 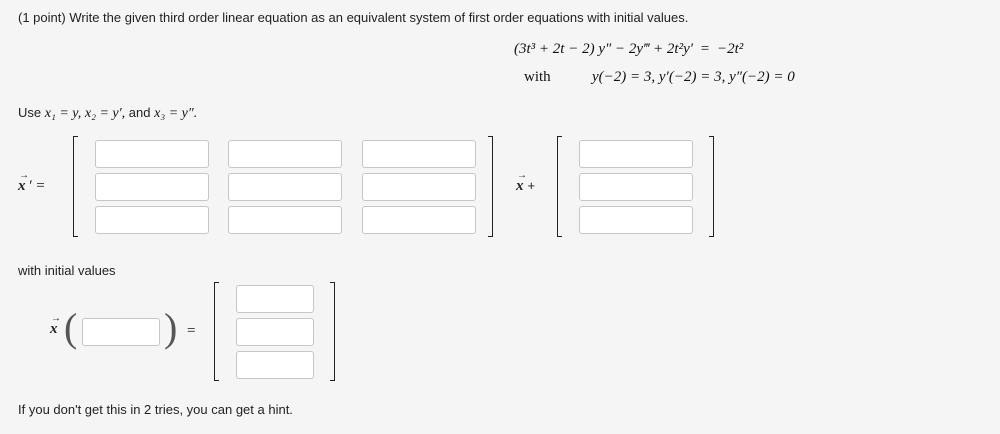 I want to click on matrix-input-r3c1, so click(x=152, y=220).